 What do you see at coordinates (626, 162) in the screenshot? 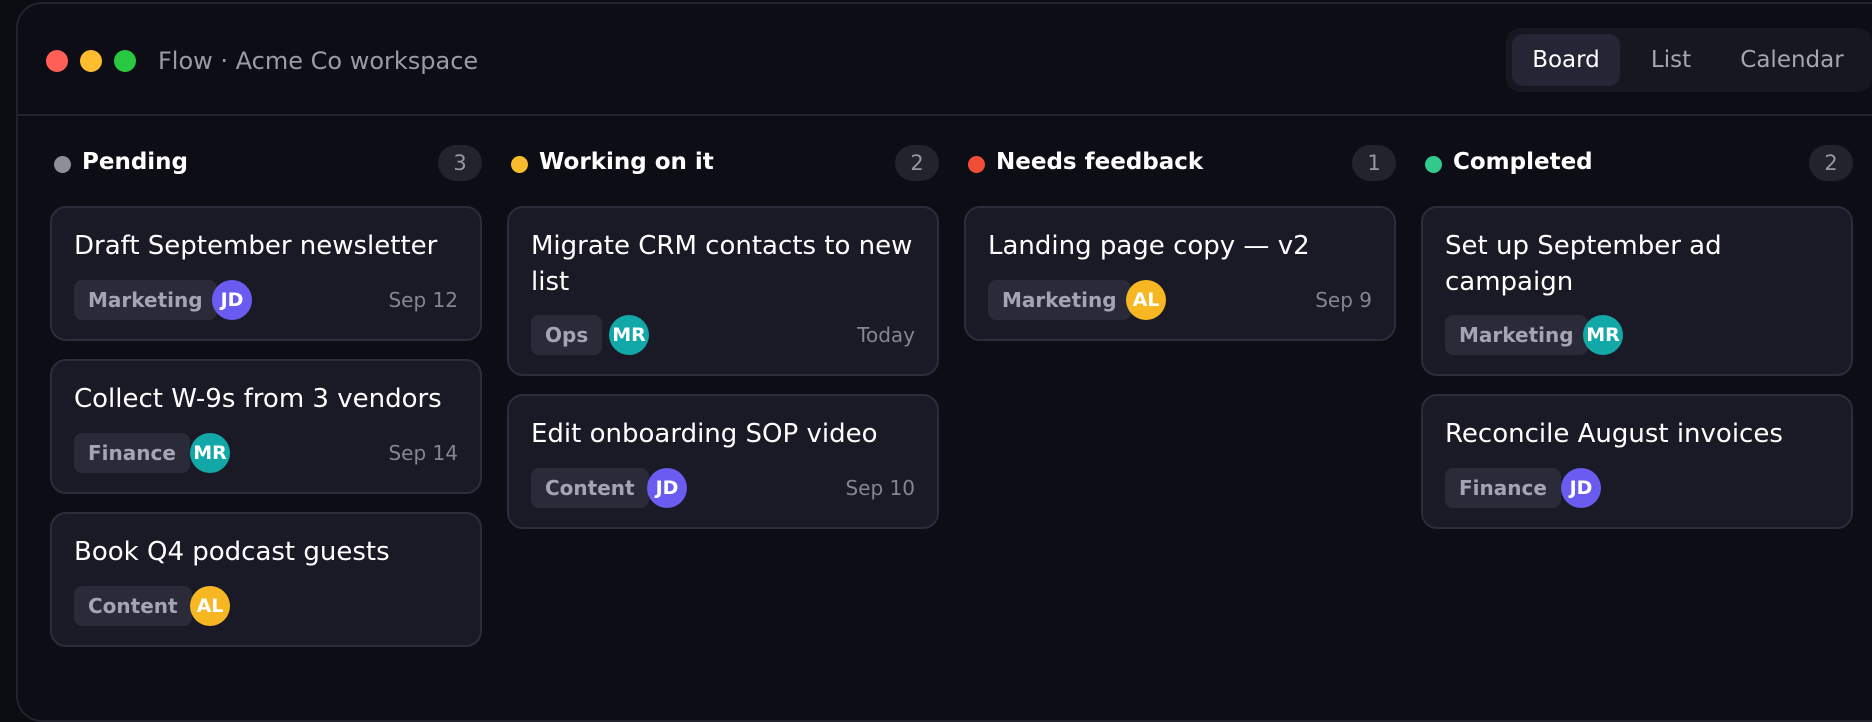
I see `column-title: Working on it` at bounding box center [626, 162].